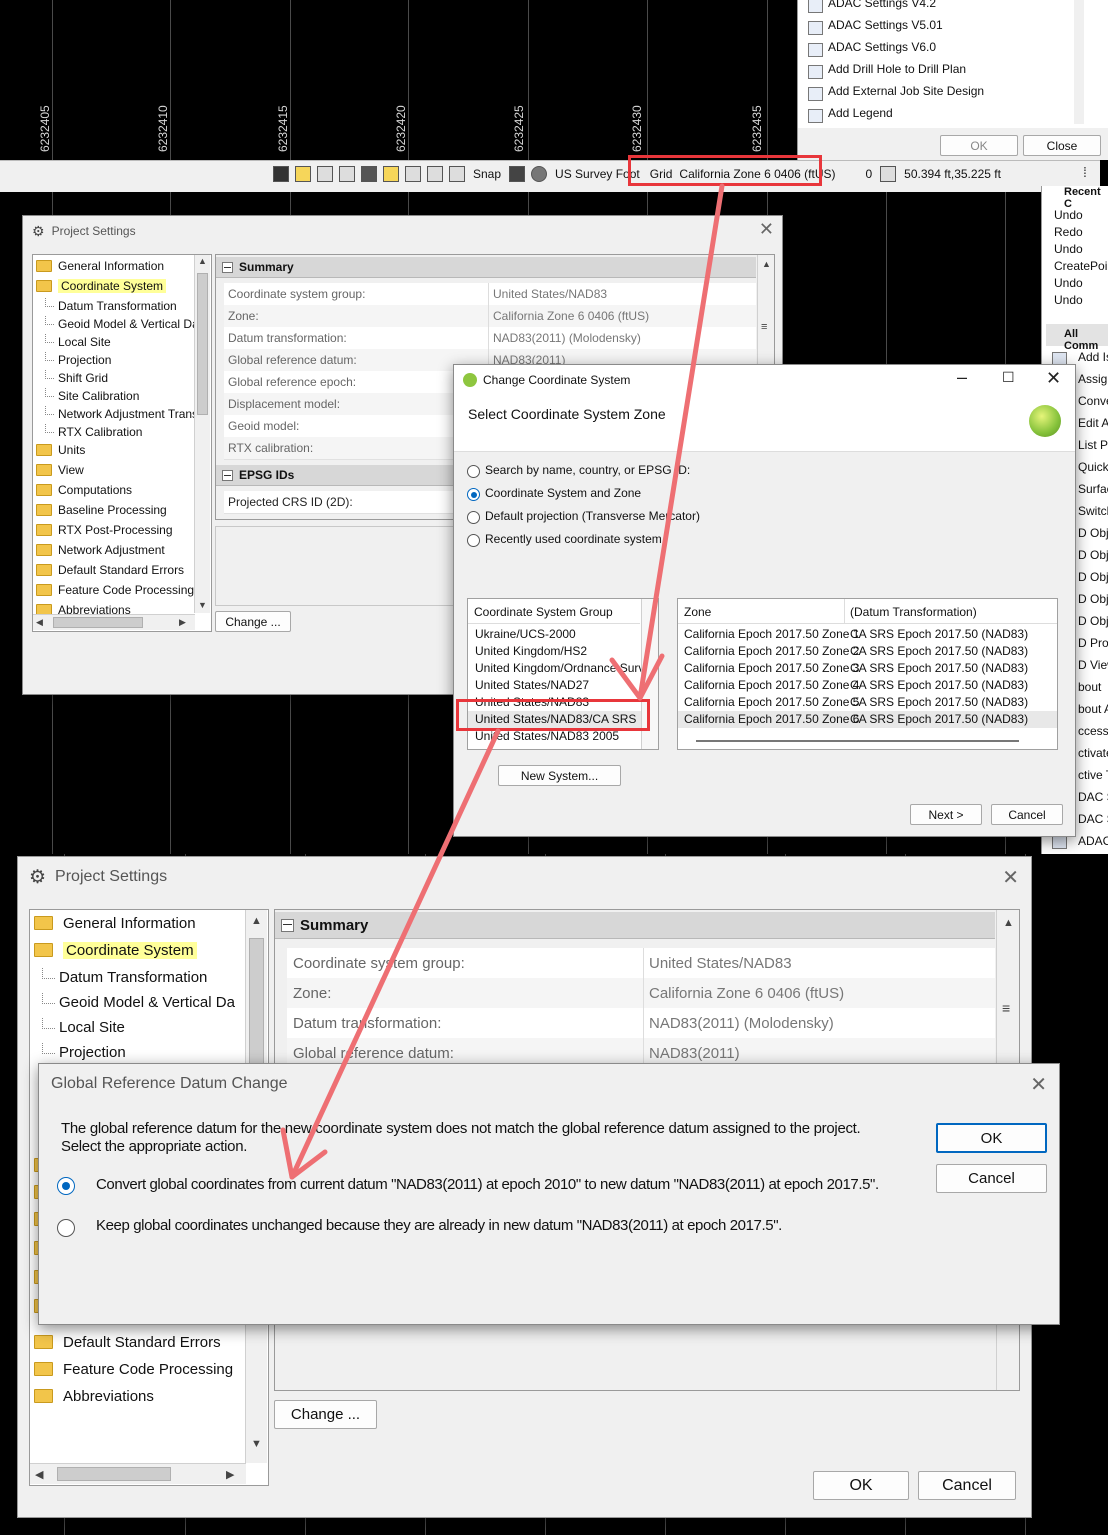  What do you see at coordinates (771, 702) in the screenshot?
I see `zone-item: California Epoch 2017.50 Zone 5` at bounding box center [771, 702].